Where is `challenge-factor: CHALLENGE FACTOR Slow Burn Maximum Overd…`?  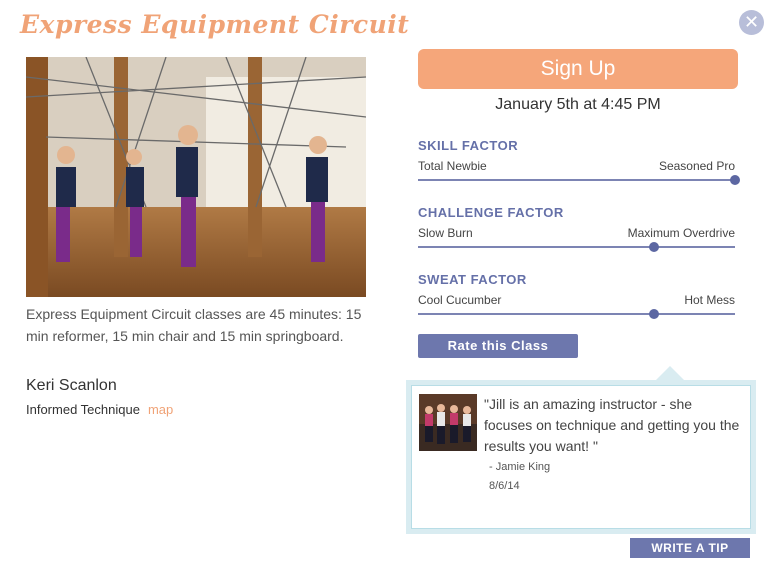 challenge-factor: CHALLENGE FACTOR Slow Burn Maximum Overd… is located at coordinates (576, 228).